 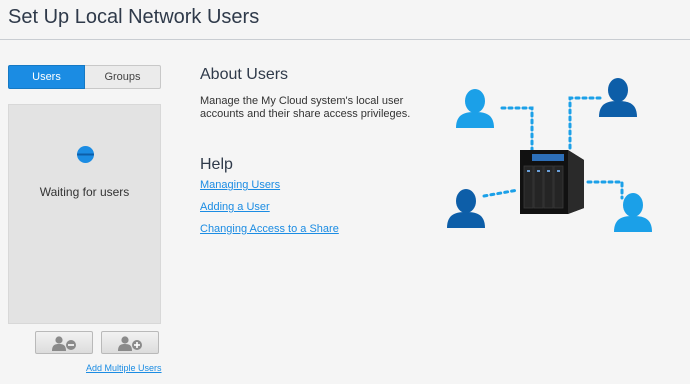 What do you see at coordinates (475, 108) in the screenshot?
I see `user-icon-top-left` at bounding box center [475, 108].